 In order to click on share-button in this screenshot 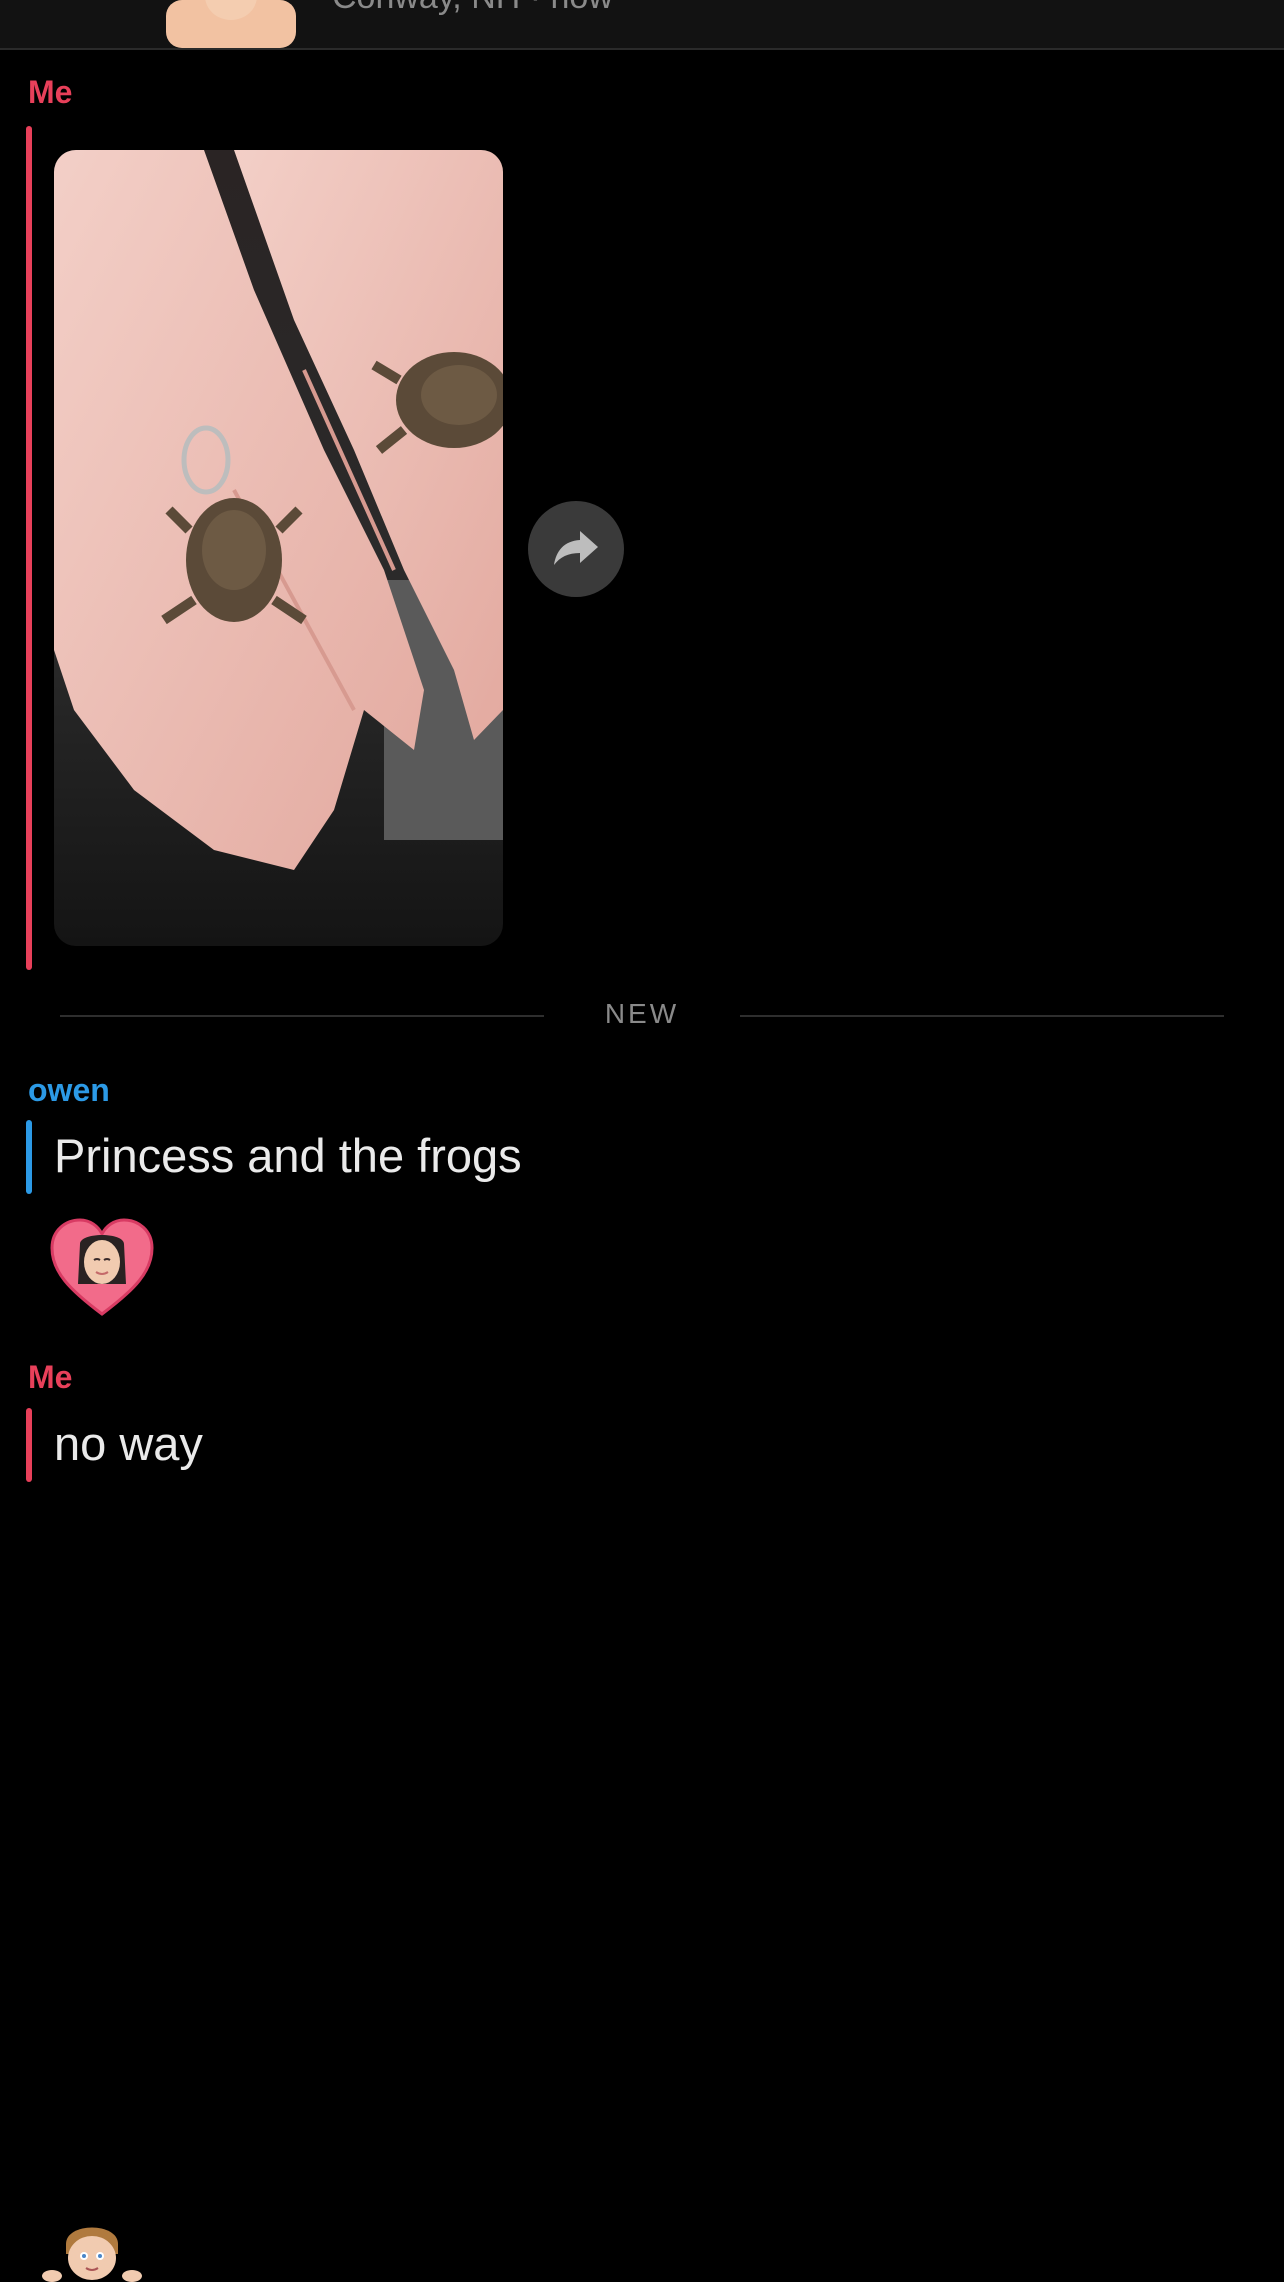, I will do `click(576, 549)`.